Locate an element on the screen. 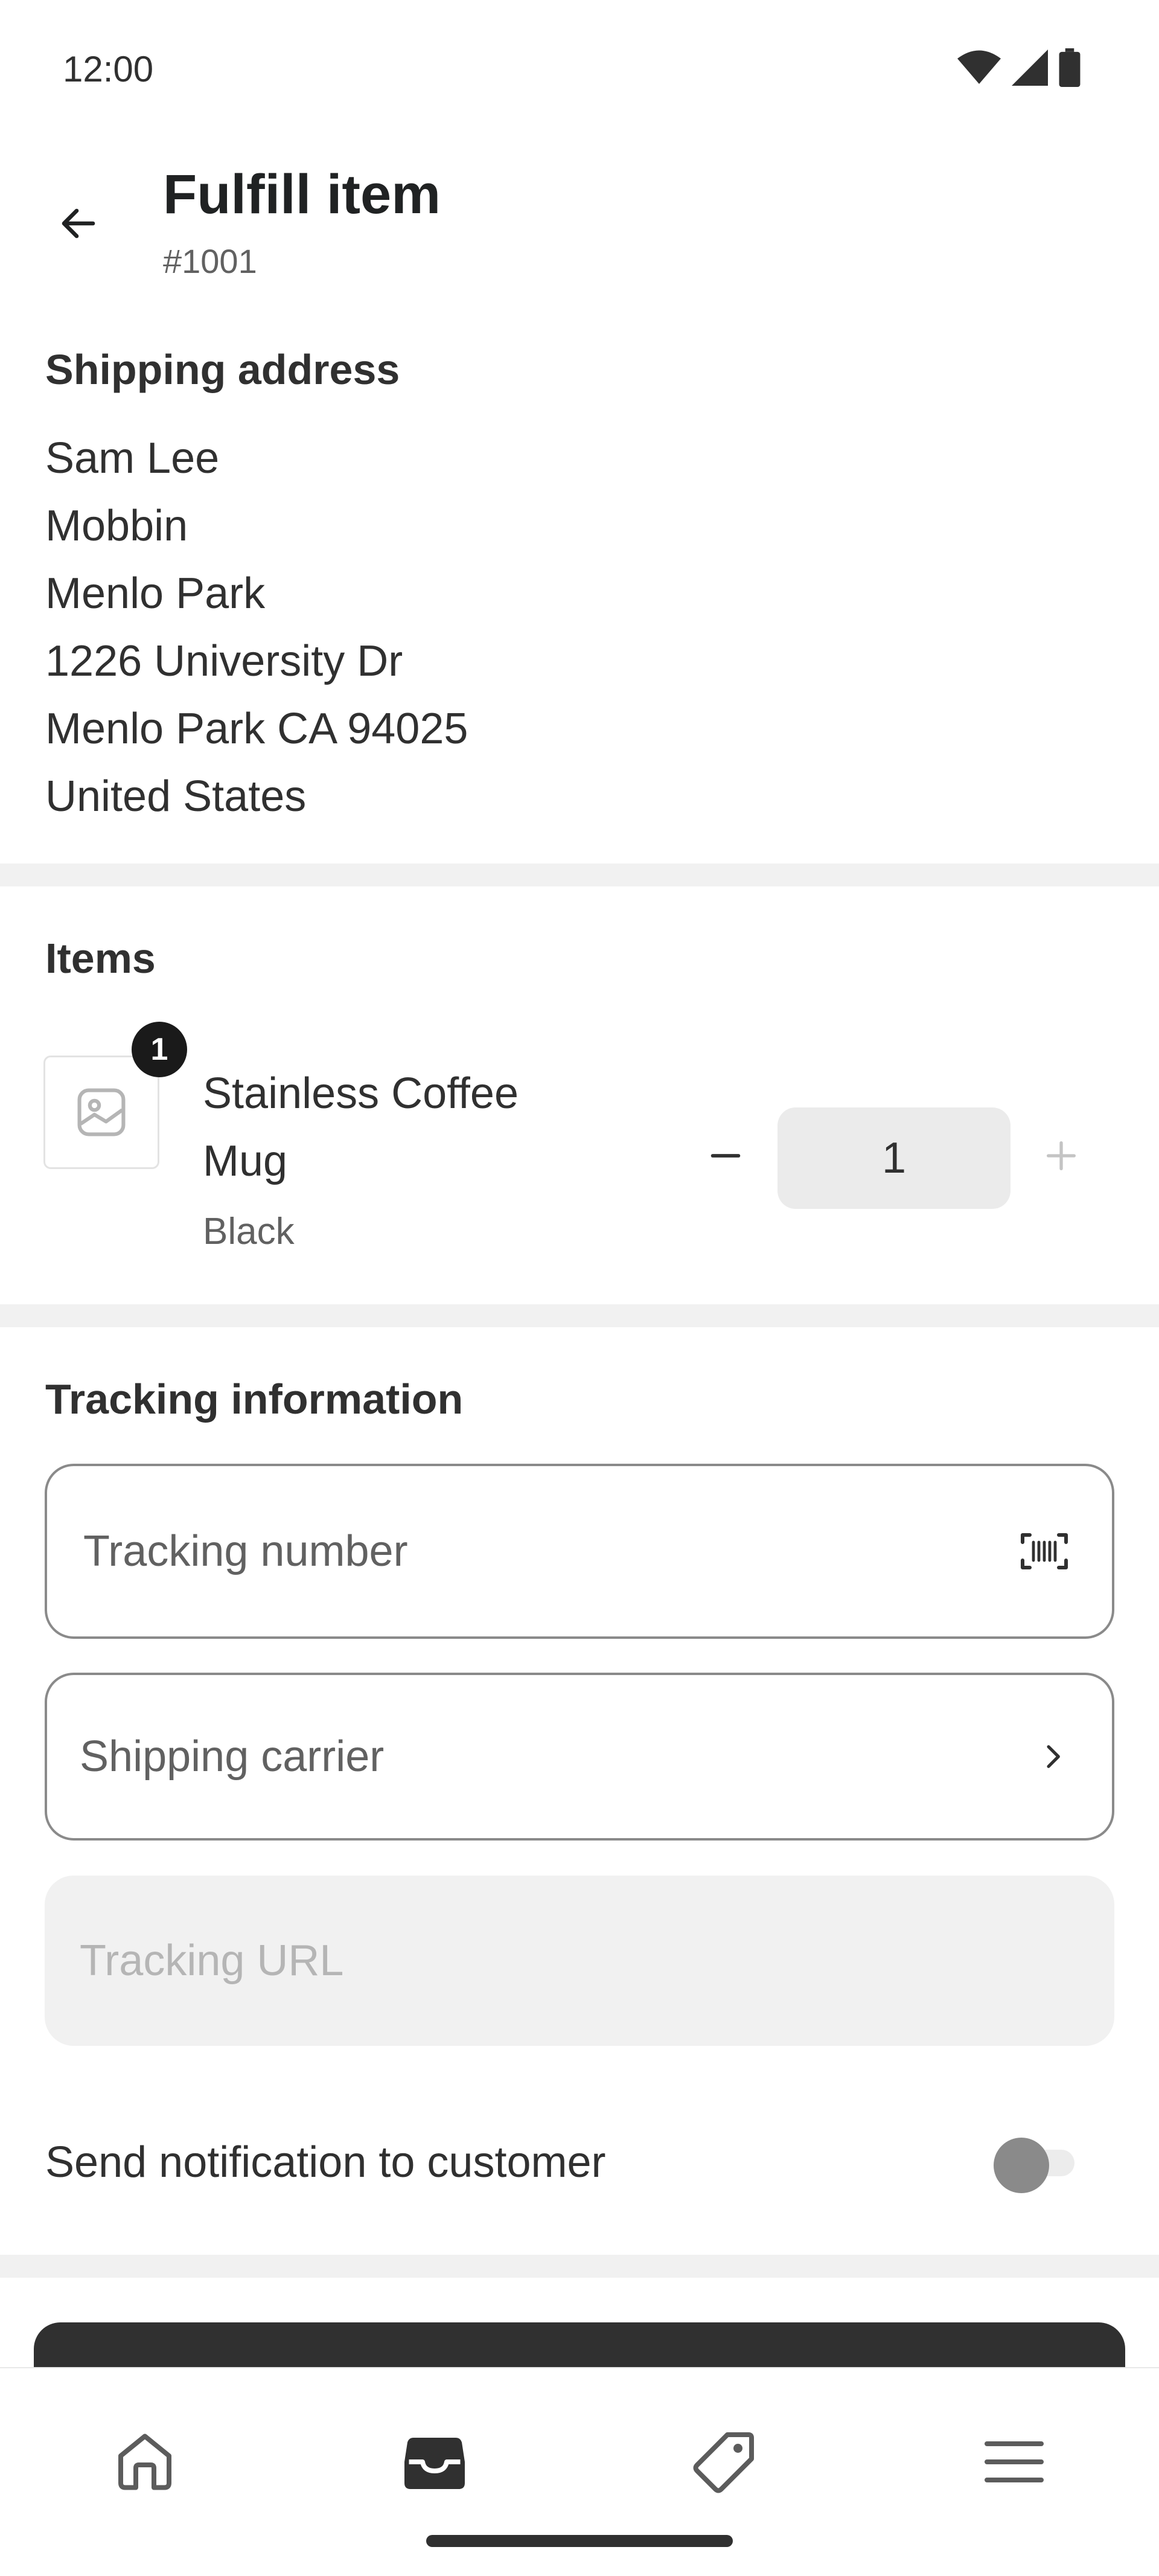  nav-menu is located at coordinates (1014, 2462).